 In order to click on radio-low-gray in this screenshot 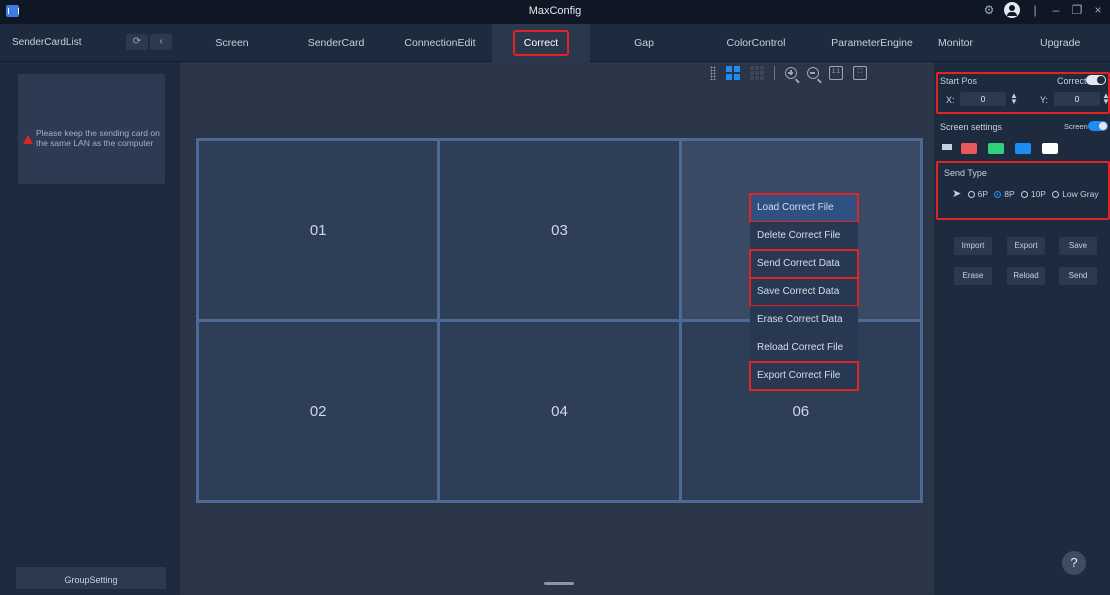, I will do `click(1056, 194)`.